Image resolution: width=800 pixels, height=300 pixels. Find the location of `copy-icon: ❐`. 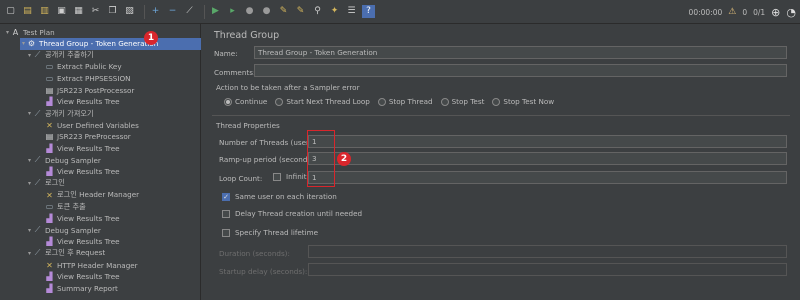

copy-icon: ❐ is located at coordinates (112, 11).